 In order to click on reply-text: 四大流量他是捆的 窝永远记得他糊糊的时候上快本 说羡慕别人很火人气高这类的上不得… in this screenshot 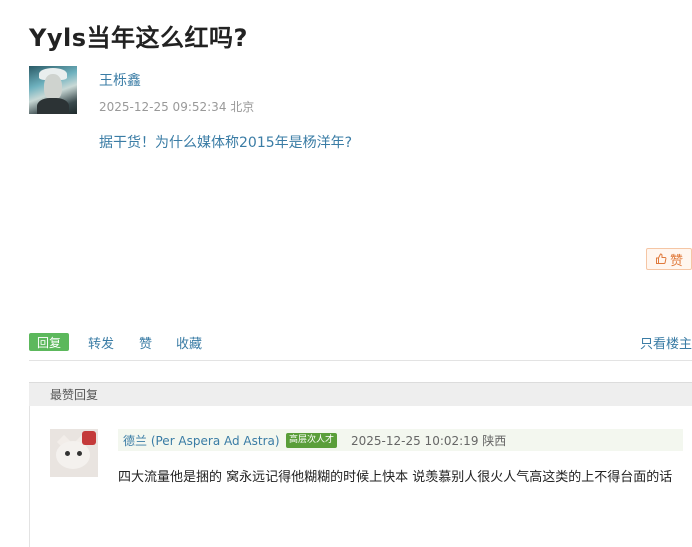, I will do `click(395, 477)`.